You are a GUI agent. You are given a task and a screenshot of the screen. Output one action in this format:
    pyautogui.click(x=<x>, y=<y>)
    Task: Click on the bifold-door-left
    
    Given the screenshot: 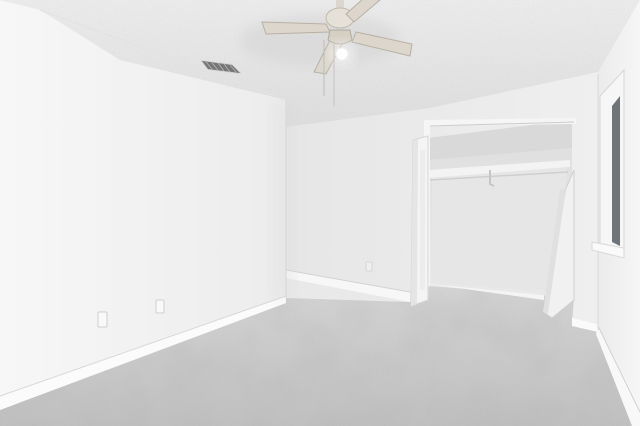 What is the action you would take?
    pyautogui.click(x=419, y=221)
    